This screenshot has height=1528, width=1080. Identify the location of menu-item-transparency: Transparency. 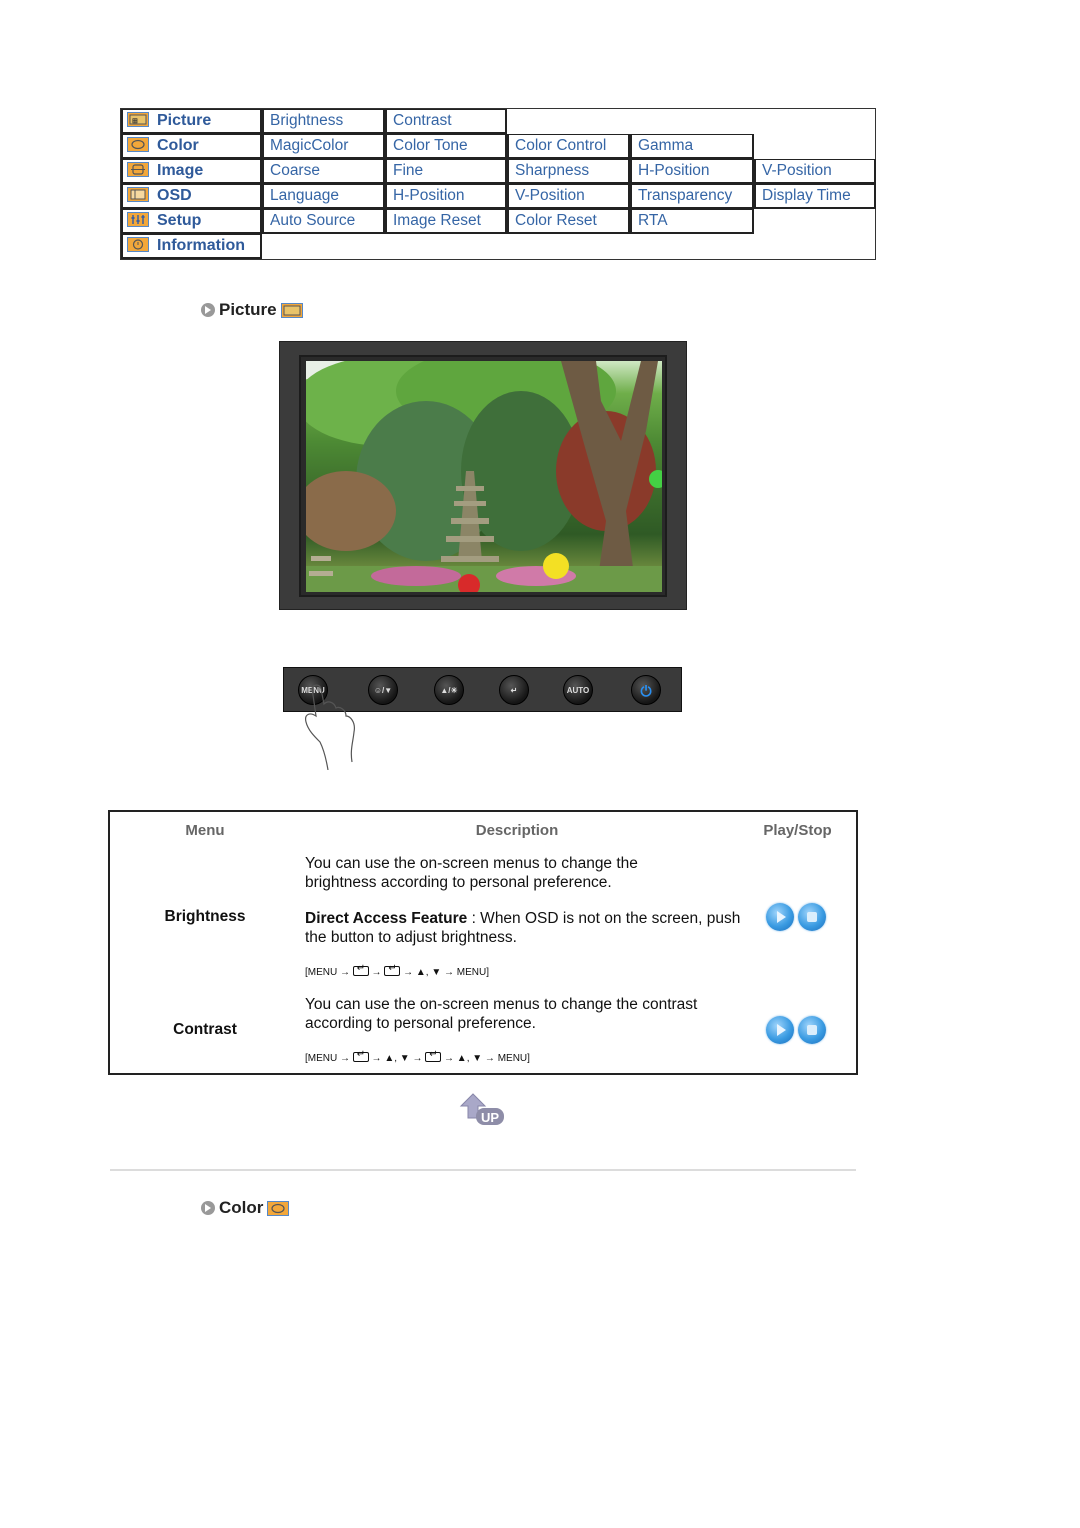
(692, 196).